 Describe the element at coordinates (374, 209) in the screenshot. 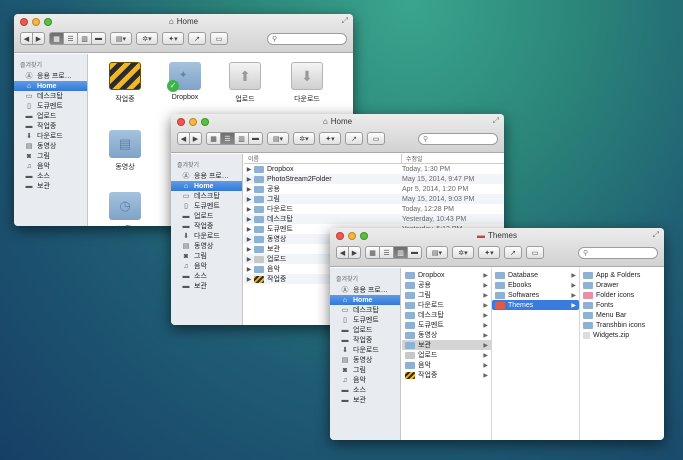

I see `list-row: ▶ 다운로드 Today, 12:28 PM` at that location.